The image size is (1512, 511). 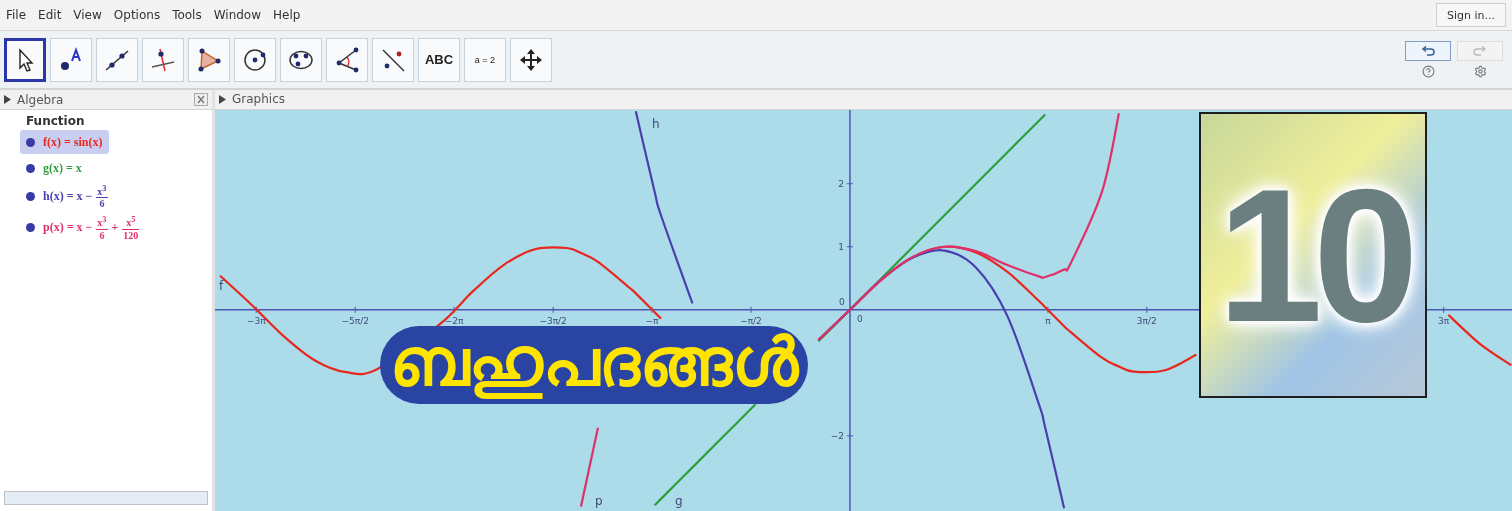 I want to click on menu-item: Edit, so click(x=50, y=15).